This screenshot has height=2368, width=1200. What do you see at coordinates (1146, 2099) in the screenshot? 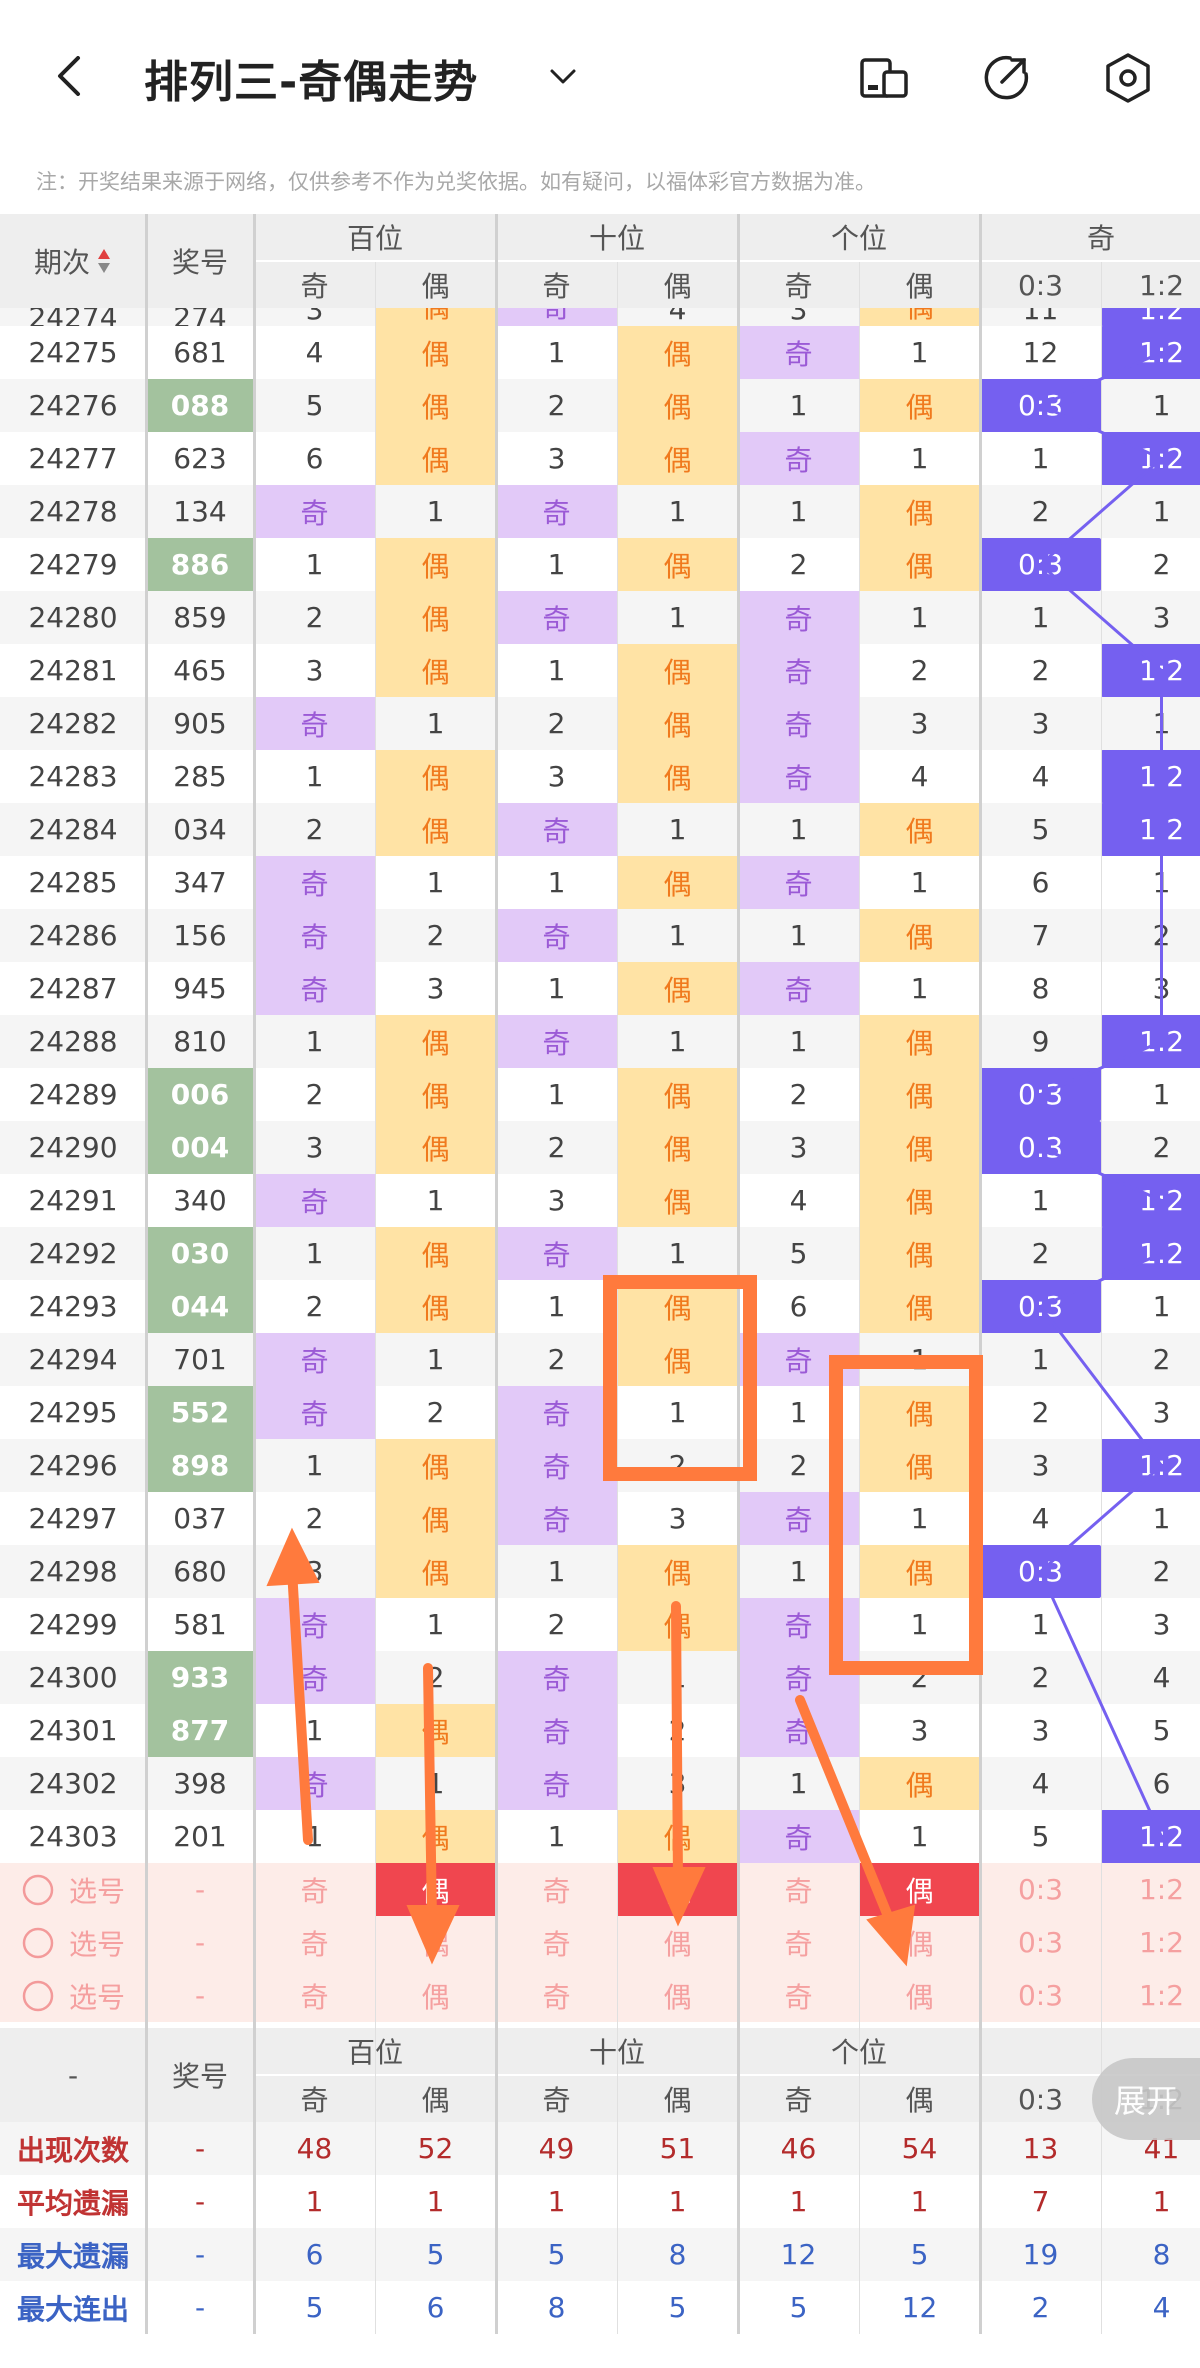
I see `expand-button: 展开` at bounding box center [1146, 2099].